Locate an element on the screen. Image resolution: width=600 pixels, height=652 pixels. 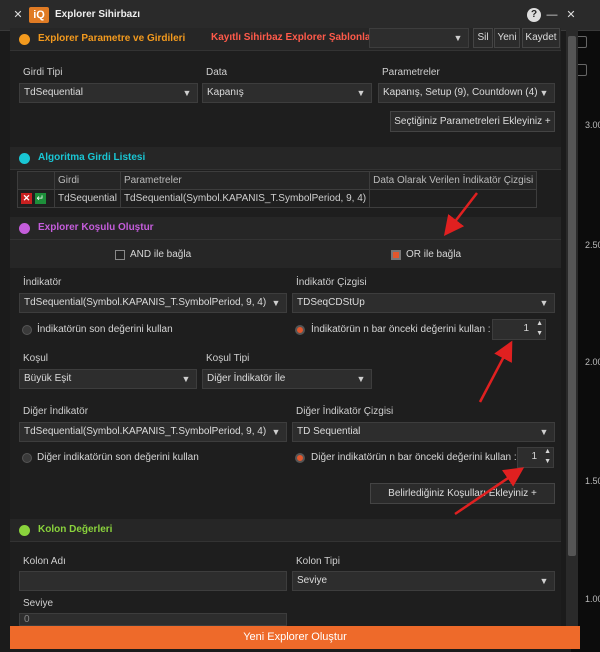
annotation-arrows is located at coordinates (484, 354).